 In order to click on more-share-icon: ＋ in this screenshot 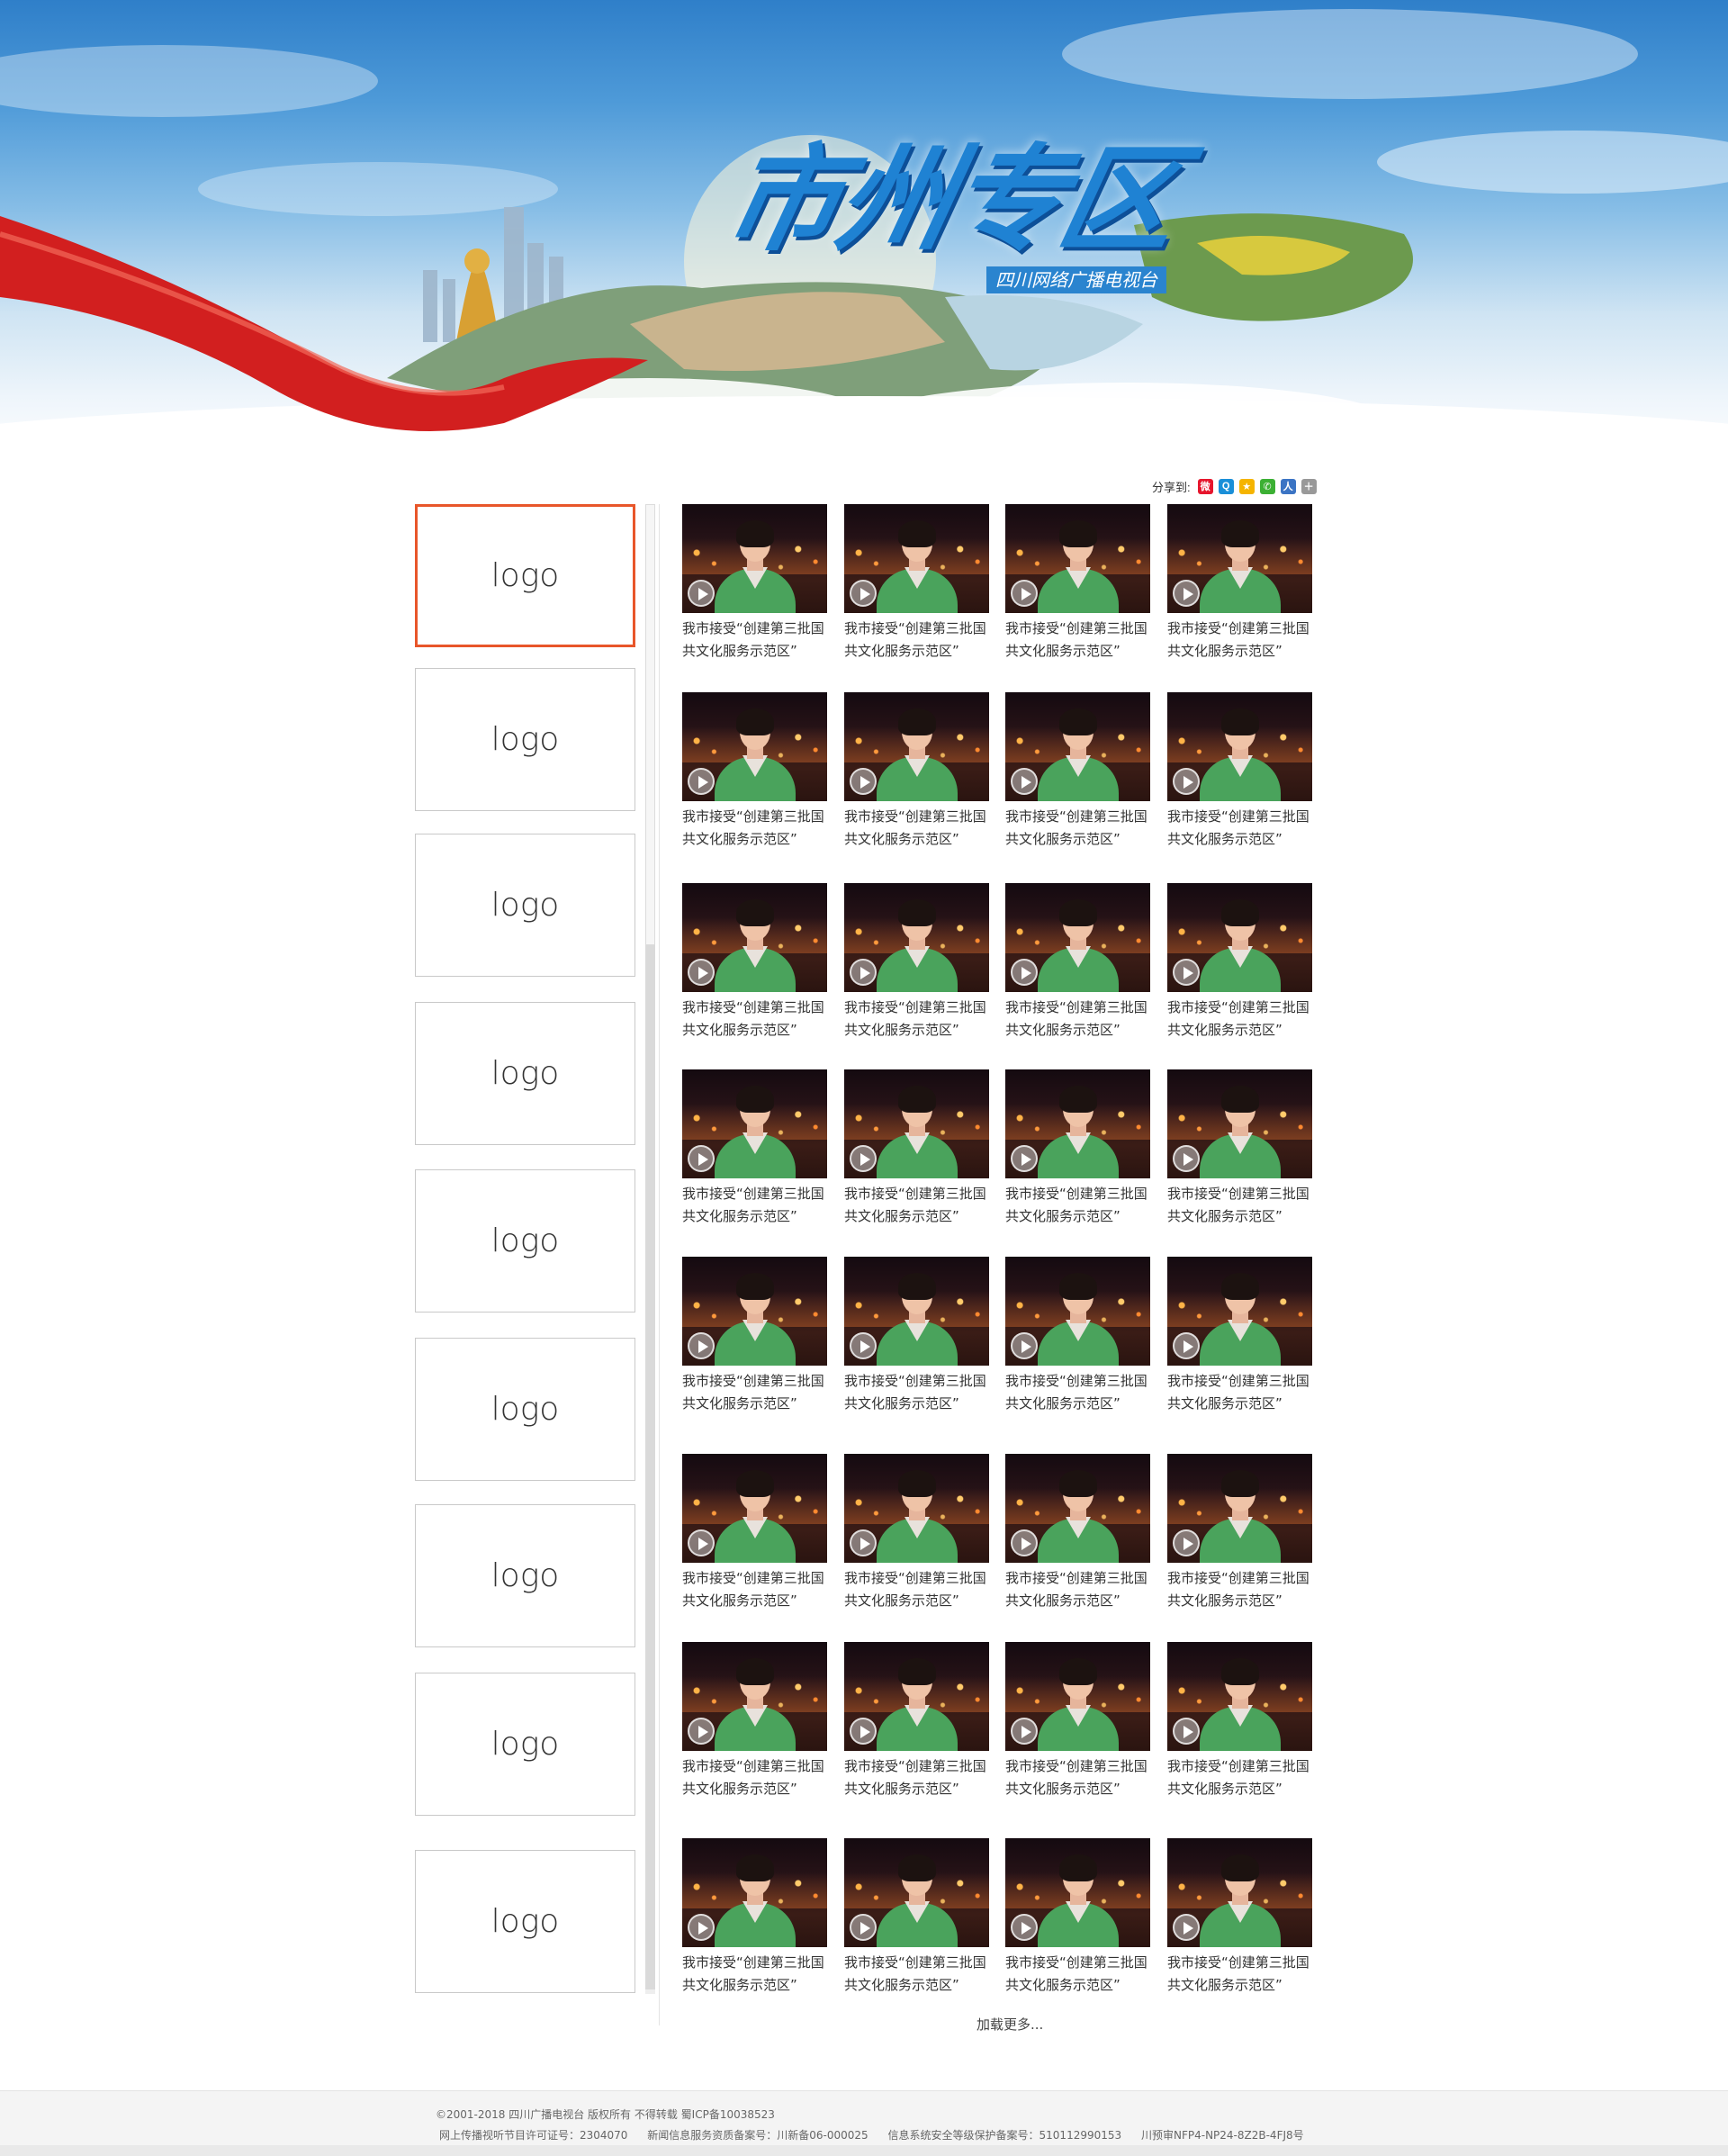, I will do `click(1308, 486)`.